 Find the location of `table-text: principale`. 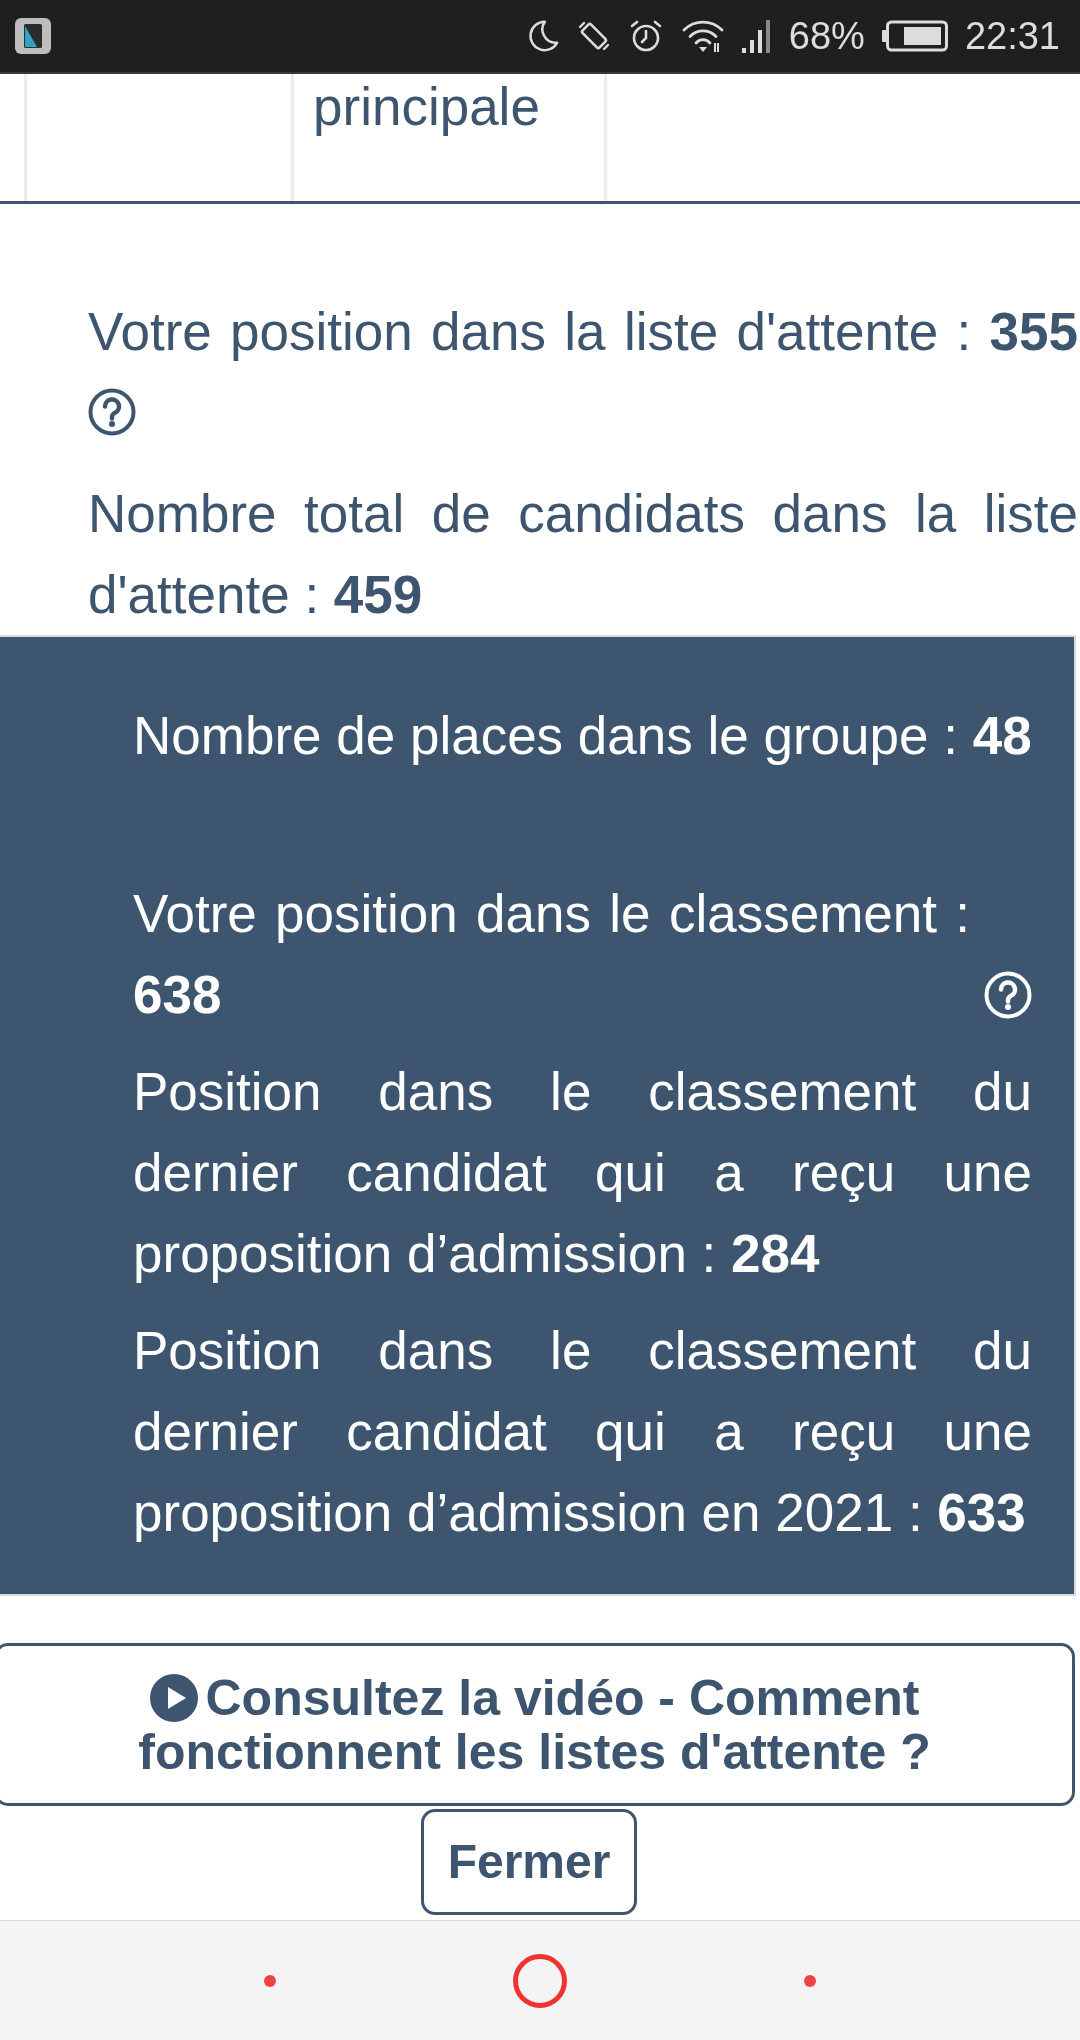

table-text: principale is located at coordinates (427, 107).